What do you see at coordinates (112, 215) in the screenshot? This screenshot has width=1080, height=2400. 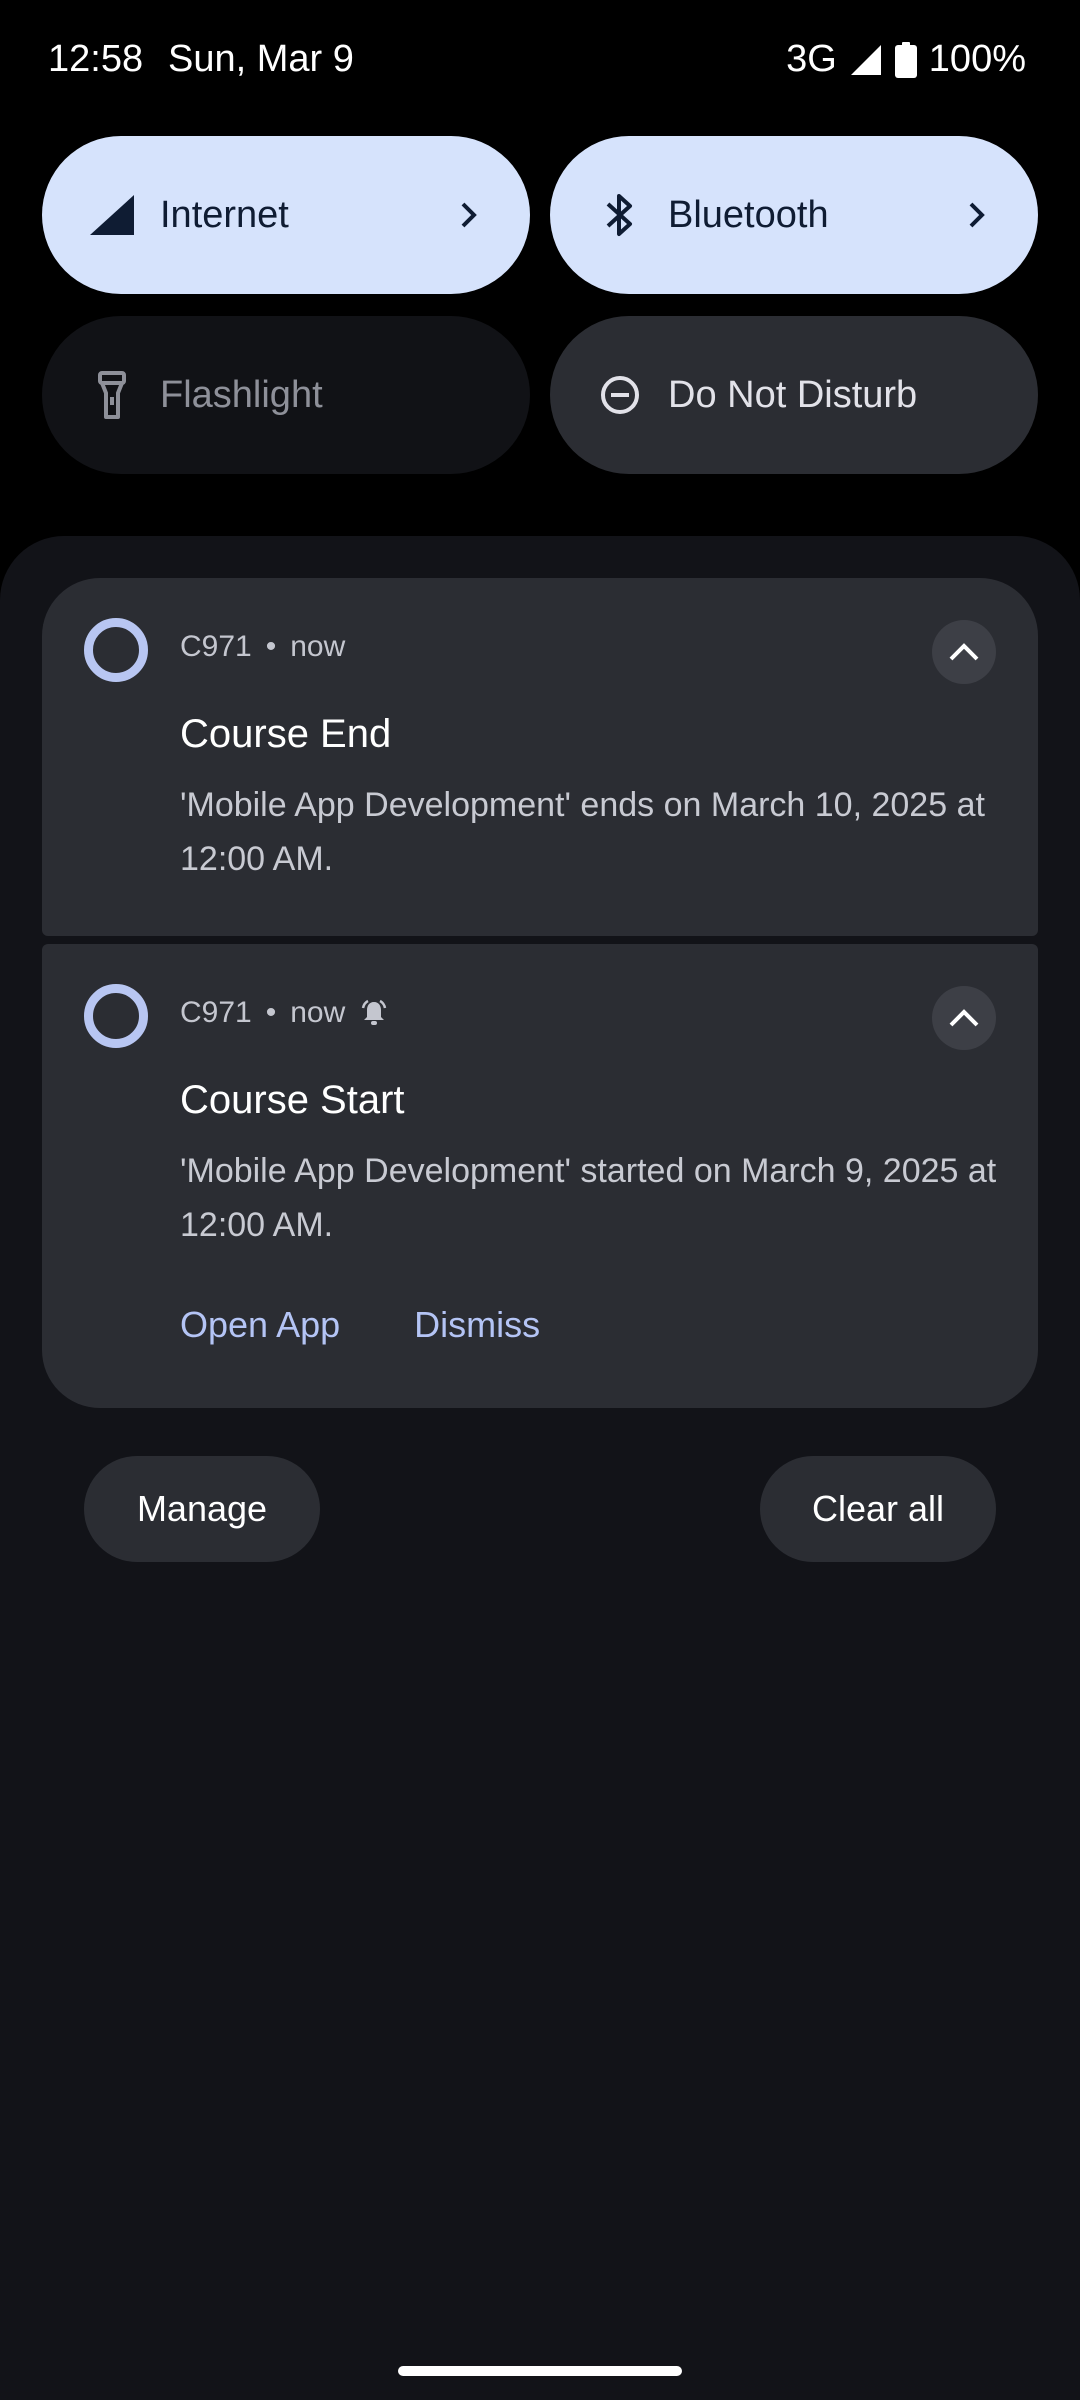 I see `cellular-signal-icon` at bounding box center [112, 215].